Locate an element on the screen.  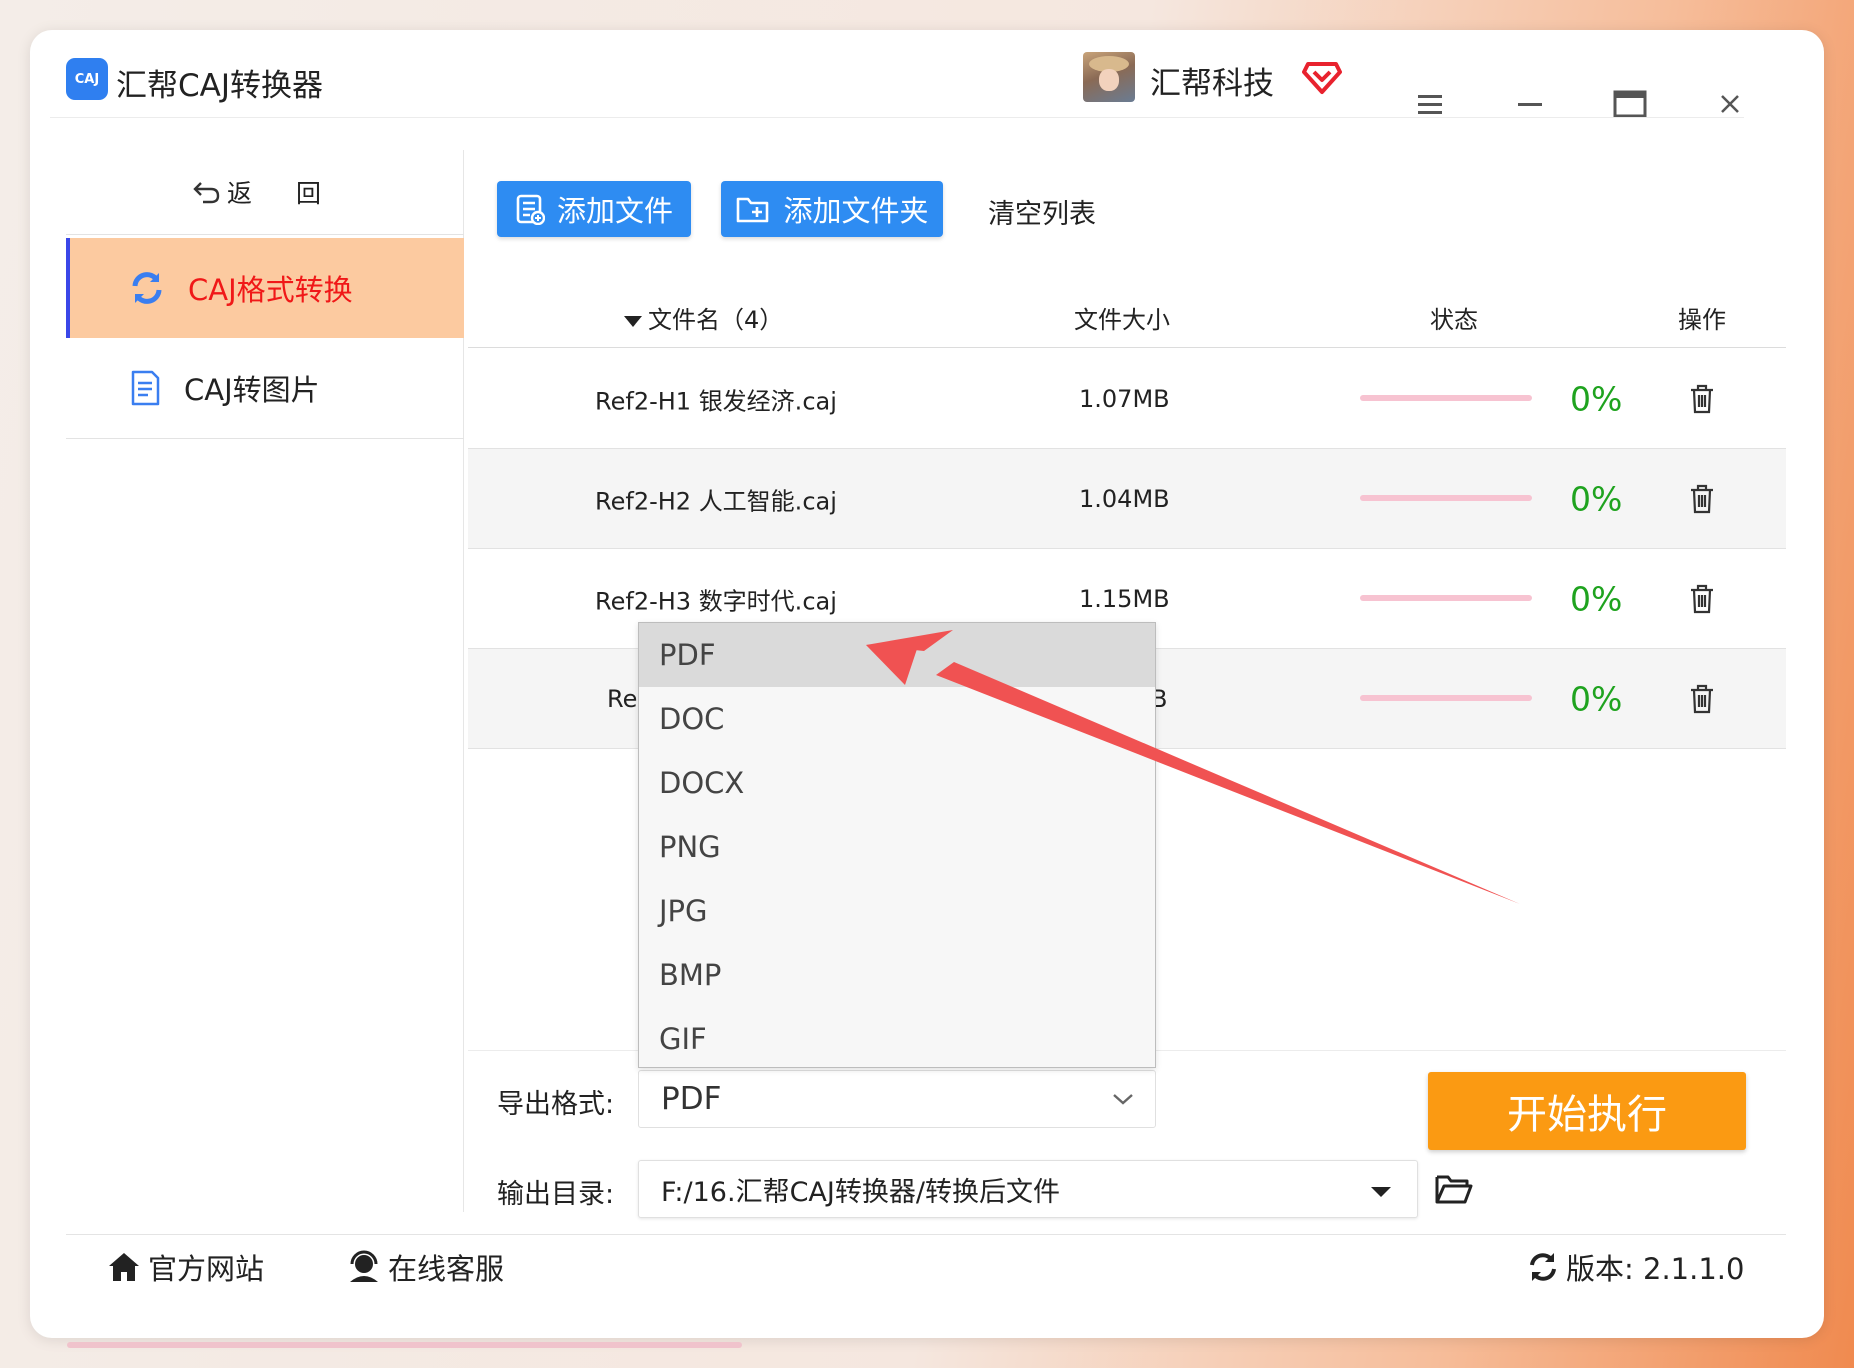
add-folder-label: 添加文件夹 is located at coordinates (856, 211).